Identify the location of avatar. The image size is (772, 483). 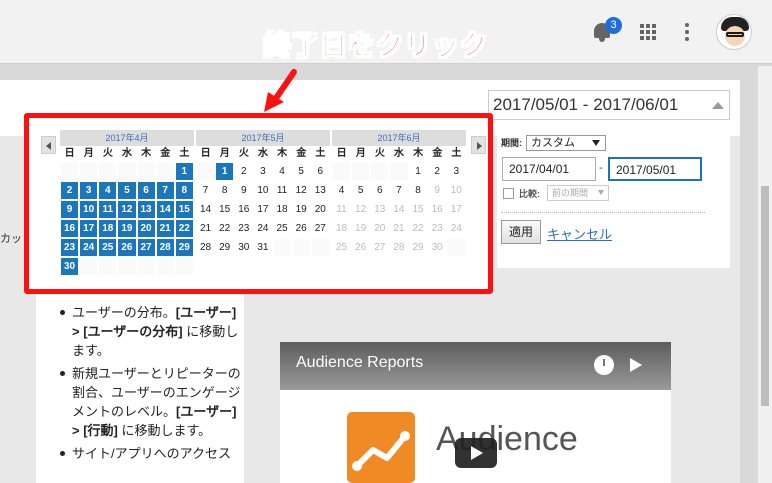
(734, 32).